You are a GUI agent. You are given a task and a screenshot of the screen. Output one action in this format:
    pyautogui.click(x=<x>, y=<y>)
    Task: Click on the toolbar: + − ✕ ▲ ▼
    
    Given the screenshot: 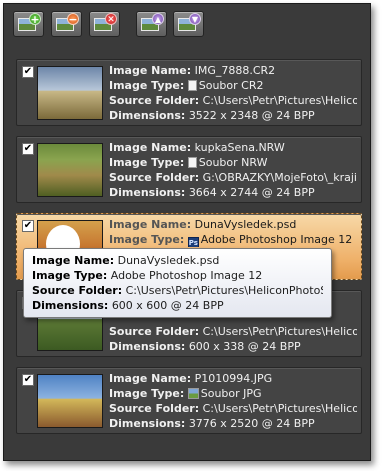 What is the action you would take?
    pyautogui.click(x=187, y=27)
    